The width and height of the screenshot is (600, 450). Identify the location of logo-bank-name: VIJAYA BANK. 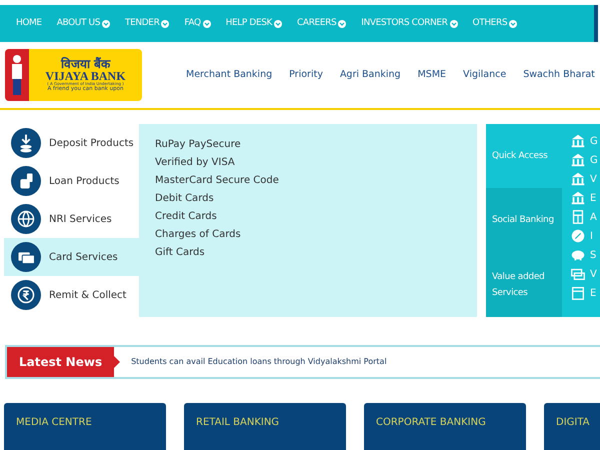
(85, 76).